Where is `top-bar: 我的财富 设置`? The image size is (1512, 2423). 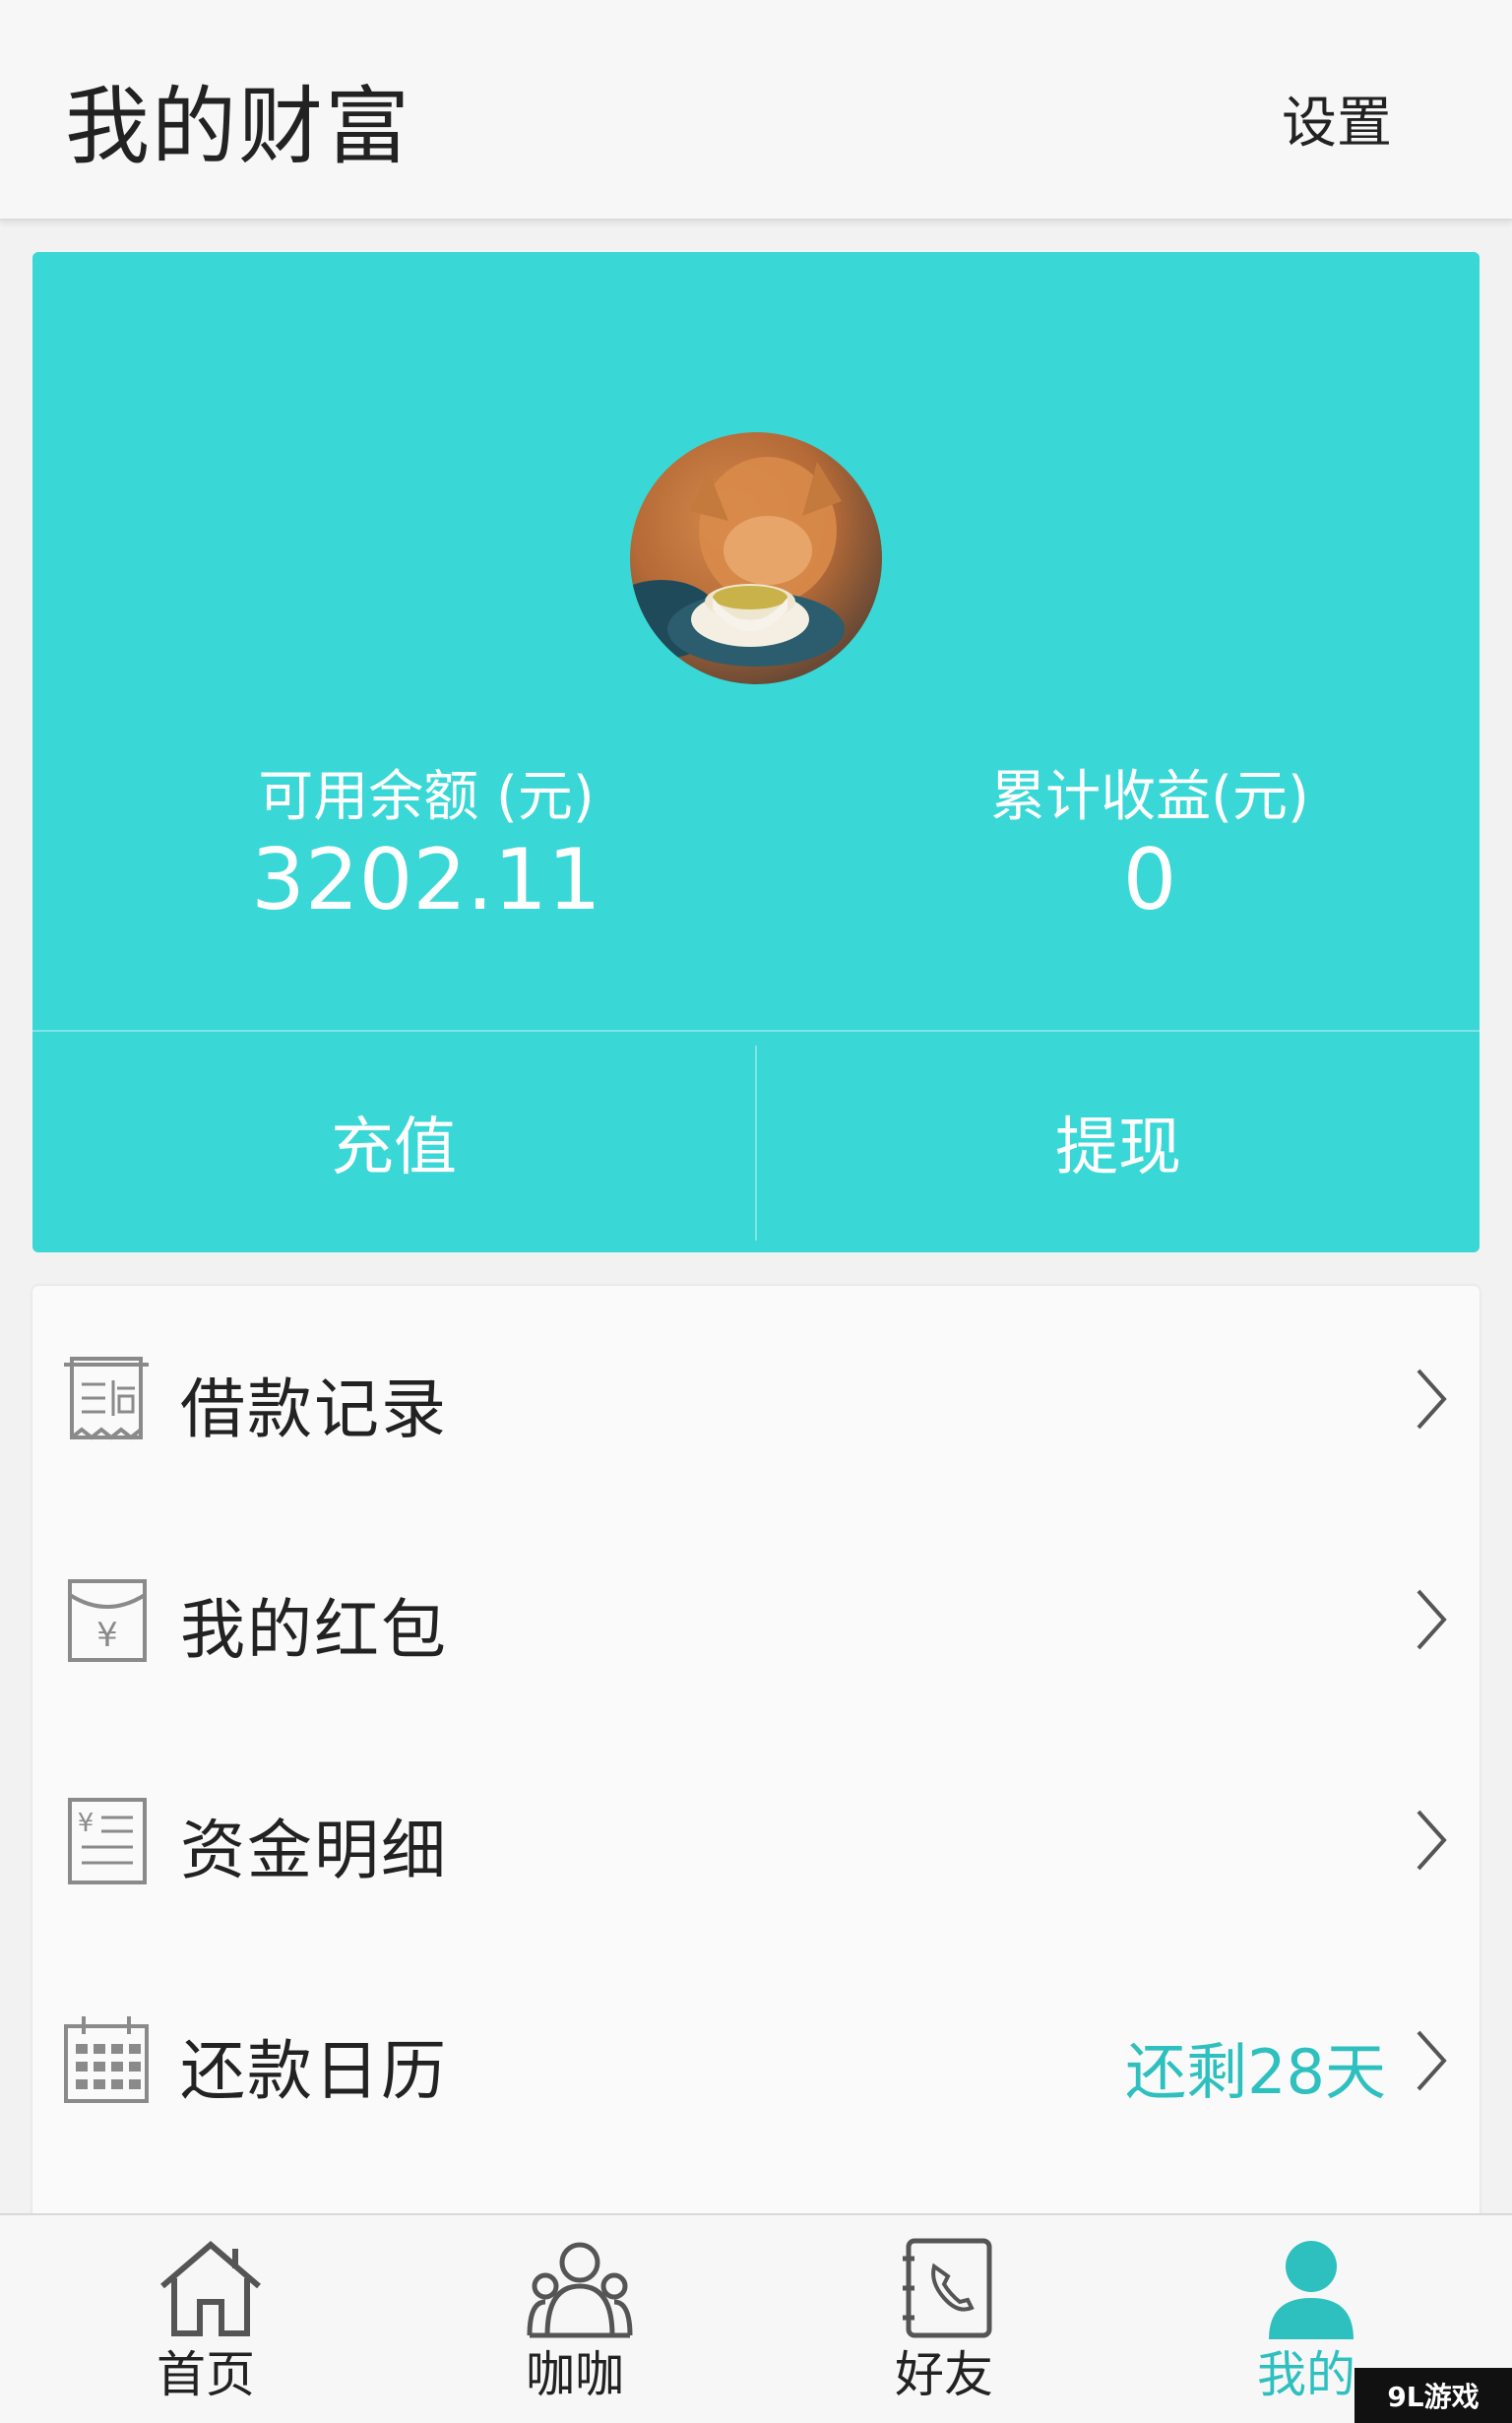
top-bar: 我的财富 设置 is located at coordinates (756, 110).